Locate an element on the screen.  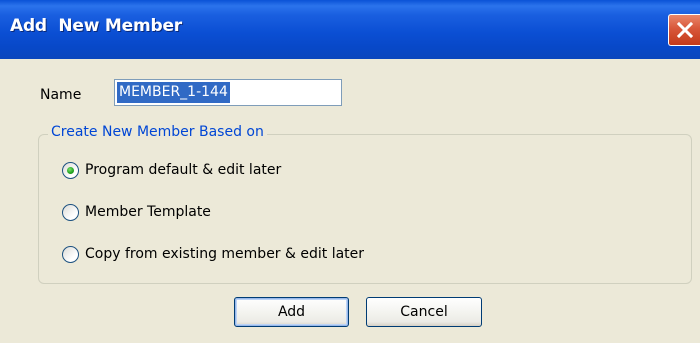
close-button is located at coordinates (684, 30).